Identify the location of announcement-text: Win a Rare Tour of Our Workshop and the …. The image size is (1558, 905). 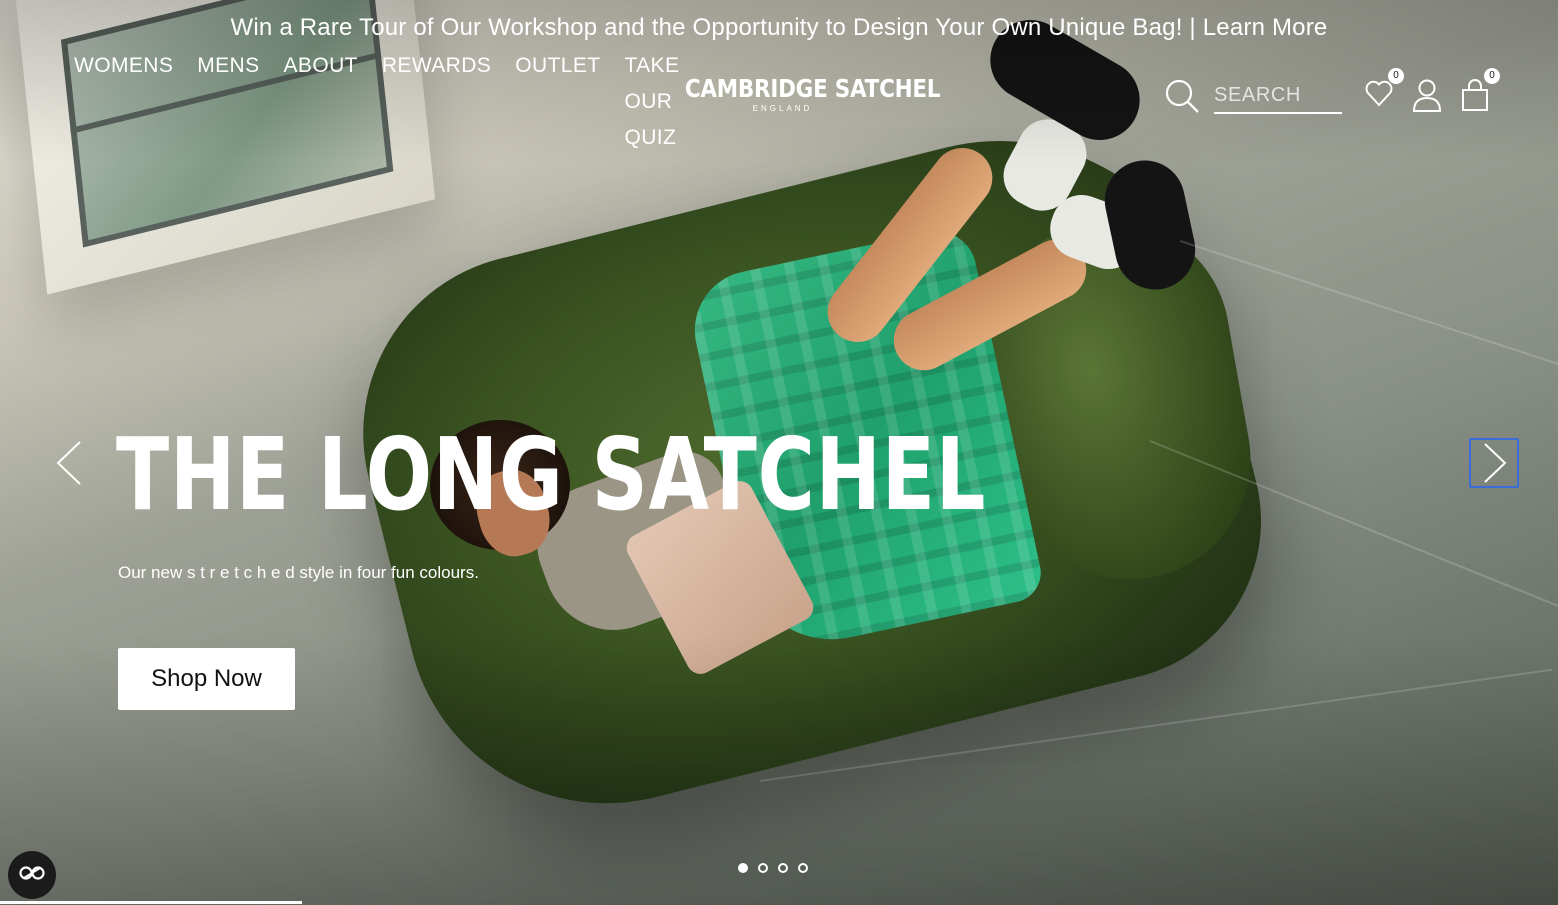
(716, 27).